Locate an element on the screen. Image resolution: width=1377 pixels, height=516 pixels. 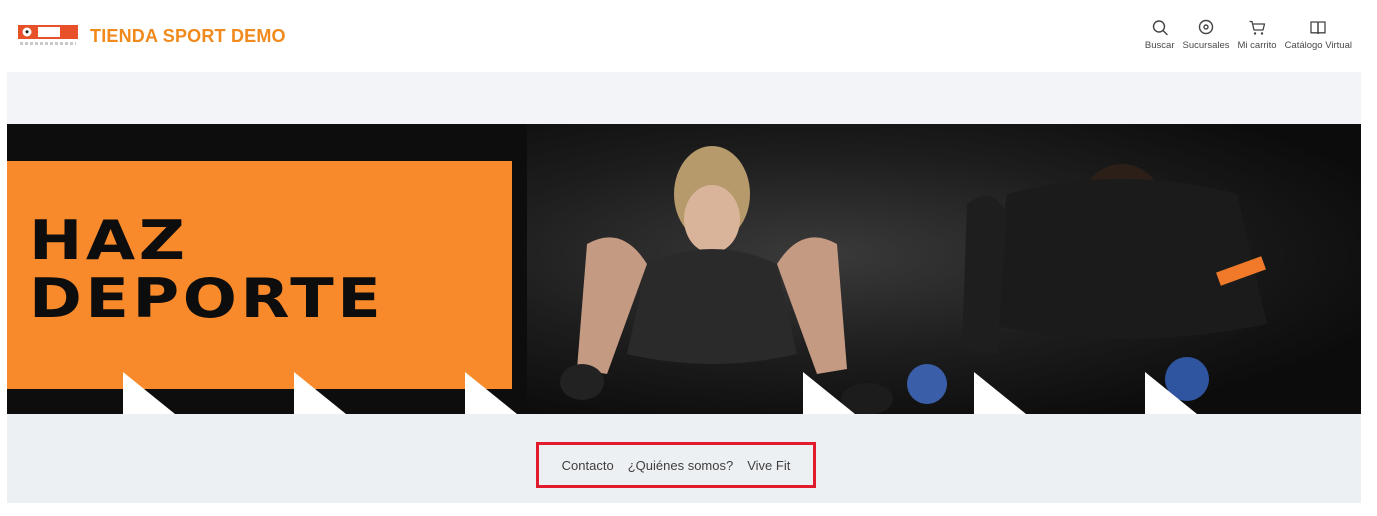
footer-link-vive-fit: Vive Fit is located at coordinates (768, 465).